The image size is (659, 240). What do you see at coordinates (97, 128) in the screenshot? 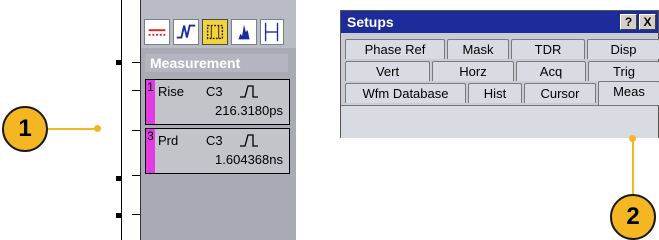
I see `callout-1-anchor` at bounding box center [97, 128].